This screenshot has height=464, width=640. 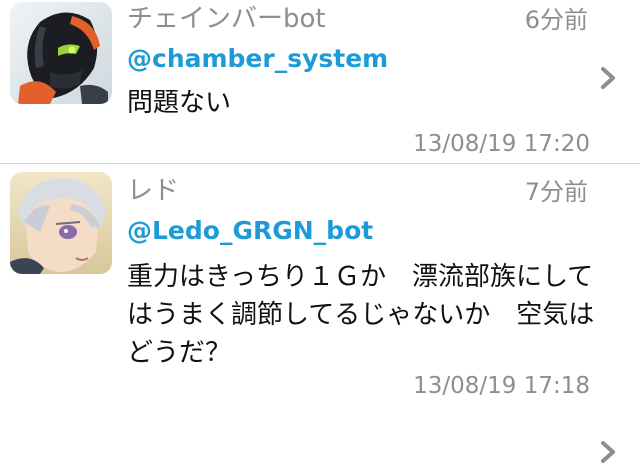 What do you see at coordinates (226, 19) in the screenshot?
I see `display-name: チェインバーbot` at bounding box center [226, 19].